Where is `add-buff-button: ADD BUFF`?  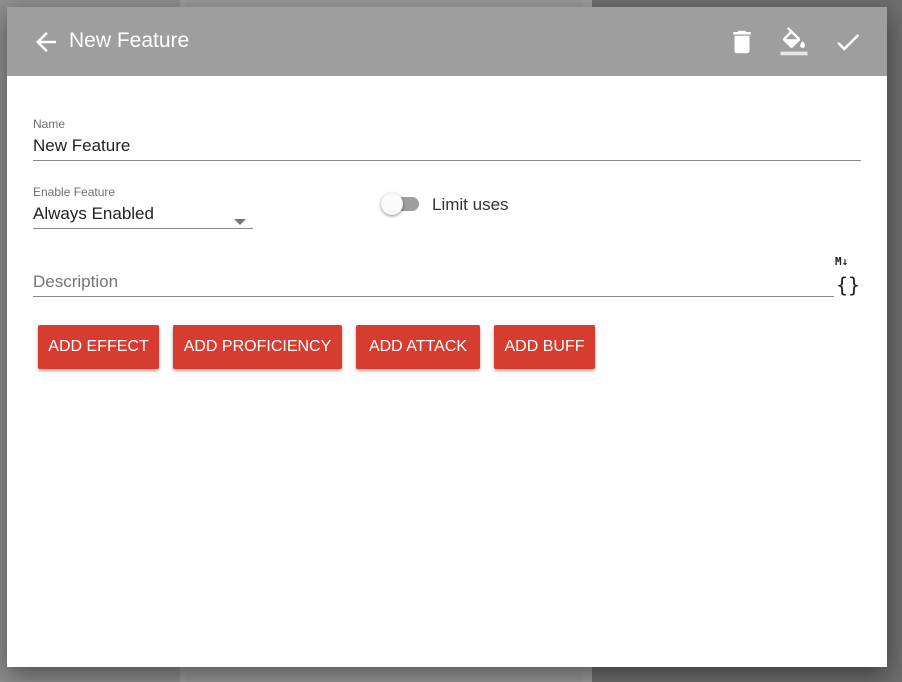 add-buff-button: ADD BUFF is located at coordinates (544, 347).